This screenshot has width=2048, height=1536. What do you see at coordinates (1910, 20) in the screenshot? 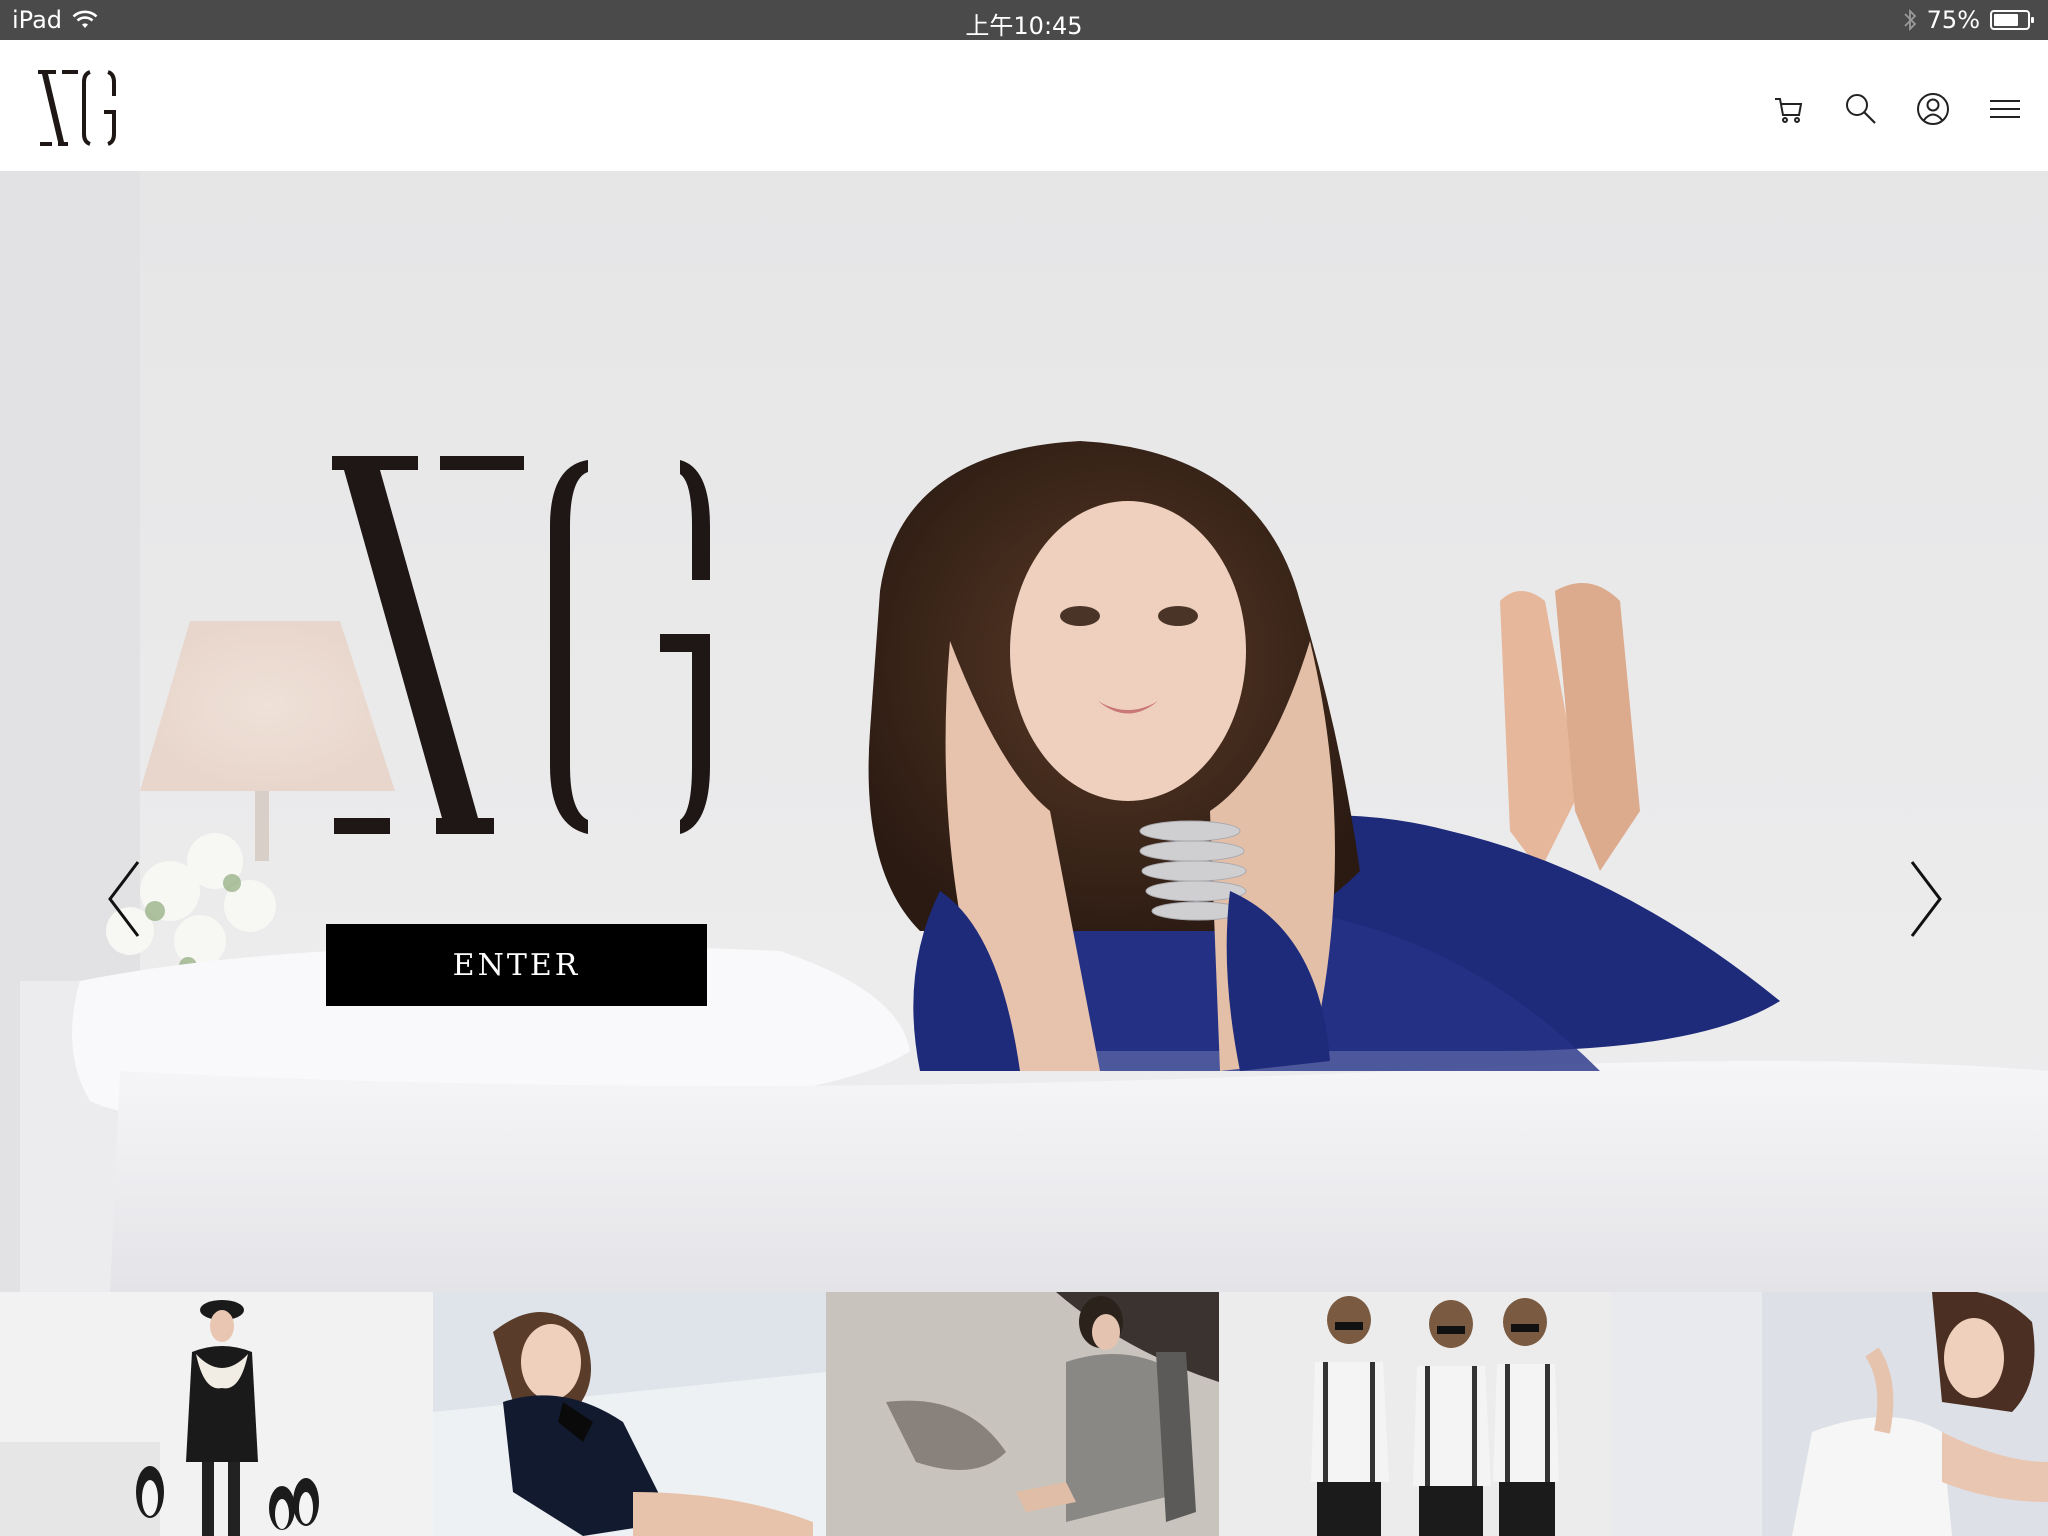
I see `bluetooth-icon` at bounding box center [1910, 20].